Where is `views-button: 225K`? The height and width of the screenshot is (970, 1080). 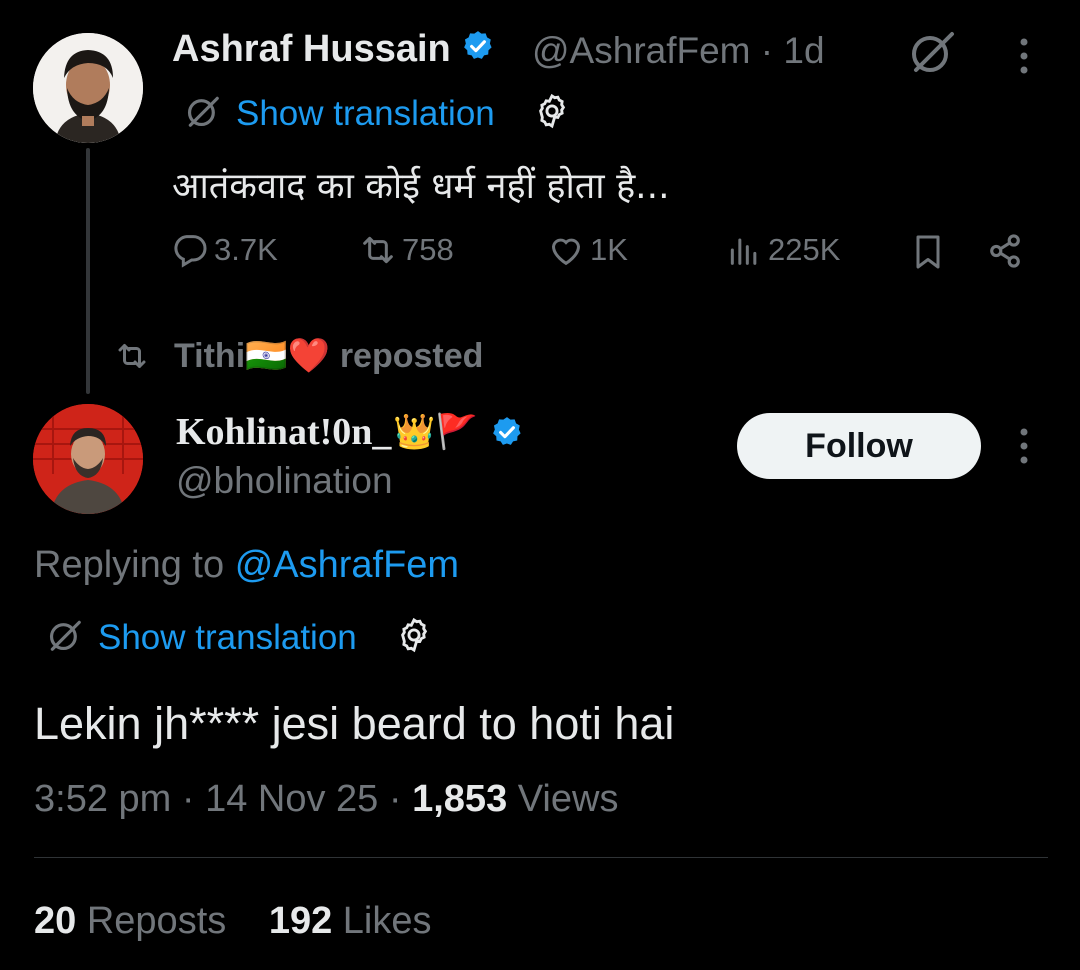 views-button: 225K is located at coordinates (782, 250).